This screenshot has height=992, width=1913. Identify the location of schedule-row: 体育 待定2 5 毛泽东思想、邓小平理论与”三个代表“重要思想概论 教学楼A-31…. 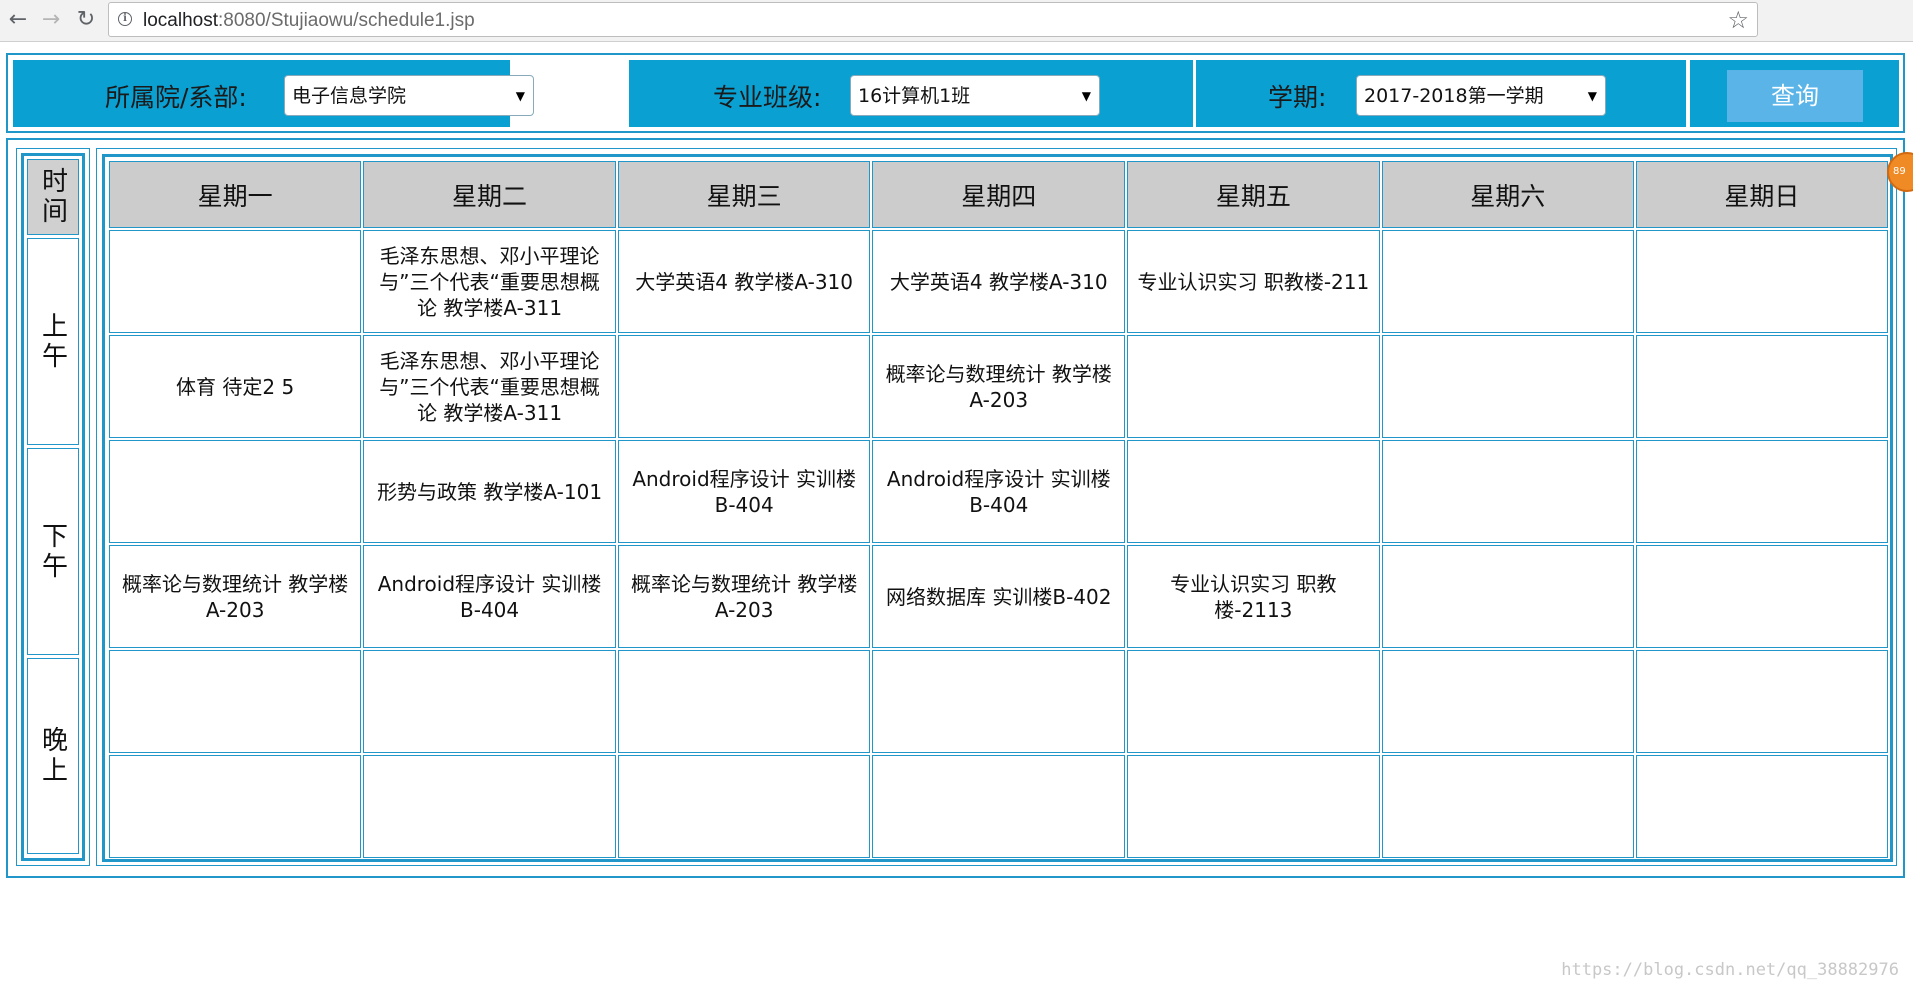
(998, 386).